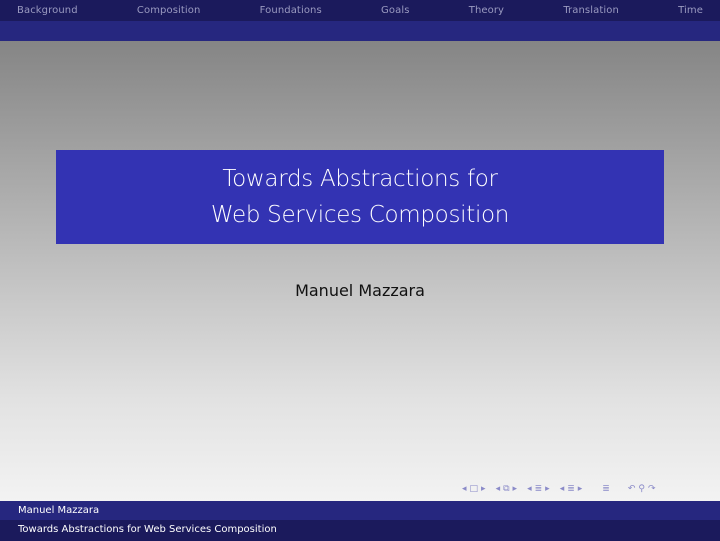 Image resolution: width=720 pixels, height=541 pixels. Describe the element at coordinates (652, 489) in the screenshot. I see `forward-icon: ↷` at that location.